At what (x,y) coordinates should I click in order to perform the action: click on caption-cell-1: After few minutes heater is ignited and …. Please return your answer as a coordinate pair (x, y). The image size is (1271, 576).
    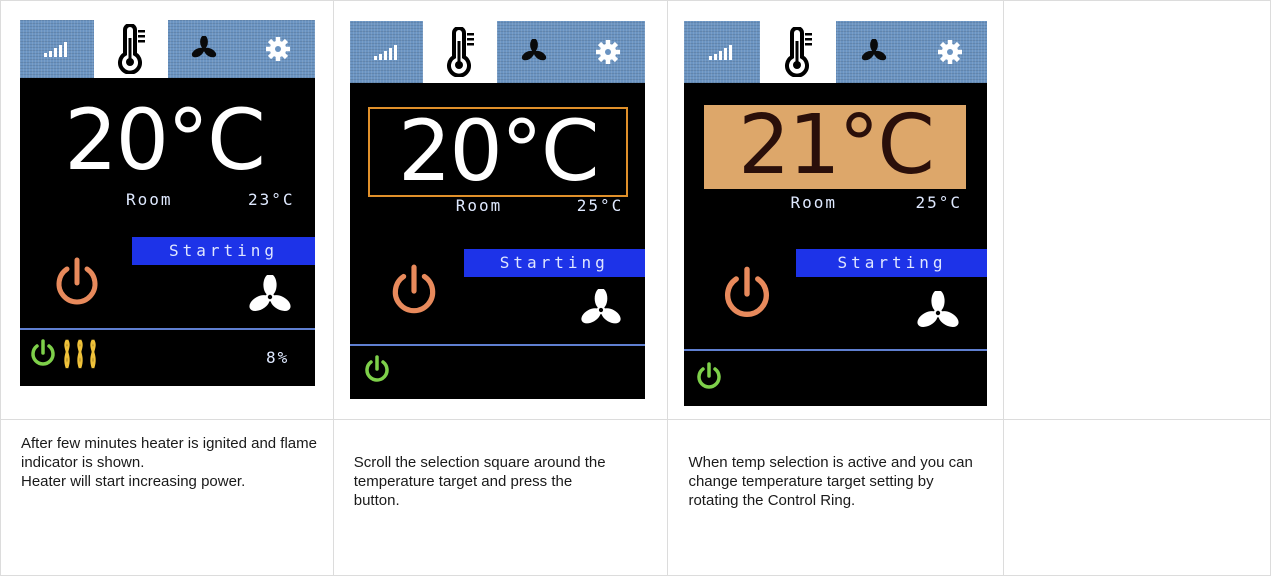
    Looking at the image, I should click on (167, 497).